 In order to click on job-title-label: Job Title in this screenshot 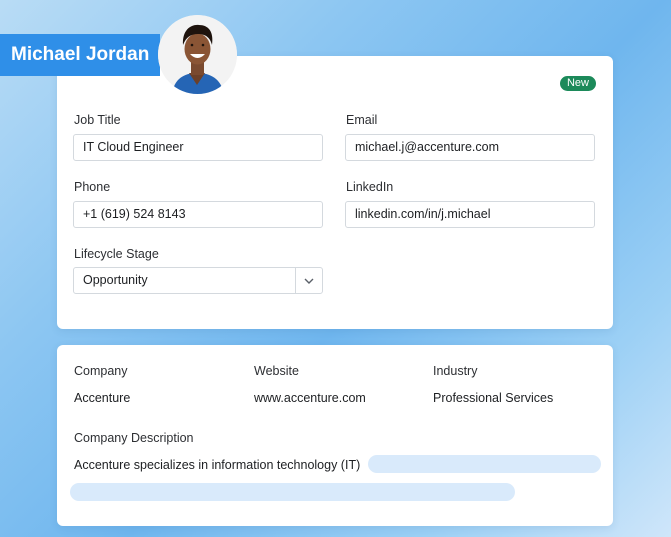, I will do `click(97, 120)`.